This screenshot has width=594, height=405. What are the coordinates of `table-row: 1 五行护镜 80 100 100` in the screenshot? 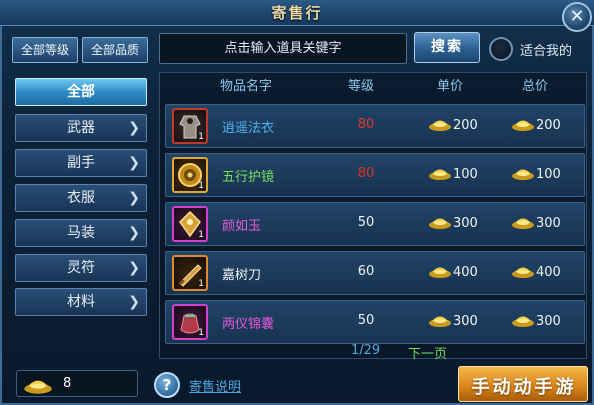 It's located at (375, 175).